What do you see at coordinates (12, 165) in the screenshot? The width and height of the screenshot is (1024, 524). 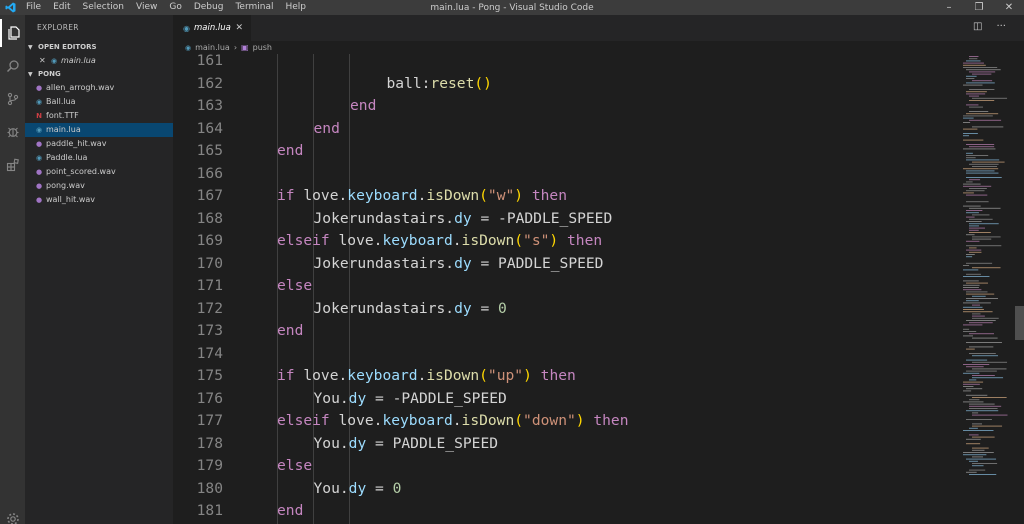 I see `extensions-icon` at bounding box center [12, 165].